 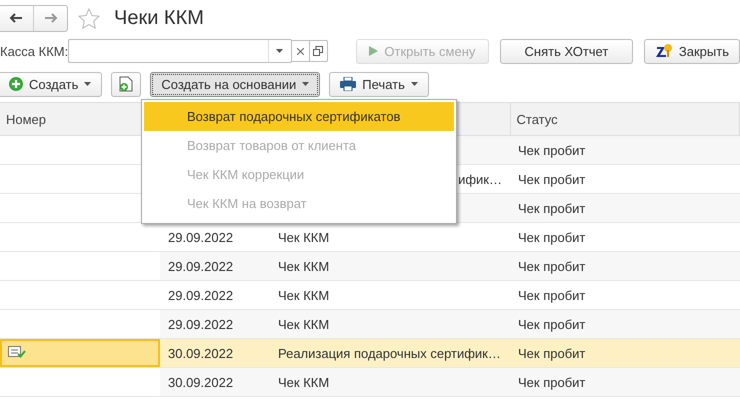 I want to click on print-button: Печать, so click(x=379, y=84).